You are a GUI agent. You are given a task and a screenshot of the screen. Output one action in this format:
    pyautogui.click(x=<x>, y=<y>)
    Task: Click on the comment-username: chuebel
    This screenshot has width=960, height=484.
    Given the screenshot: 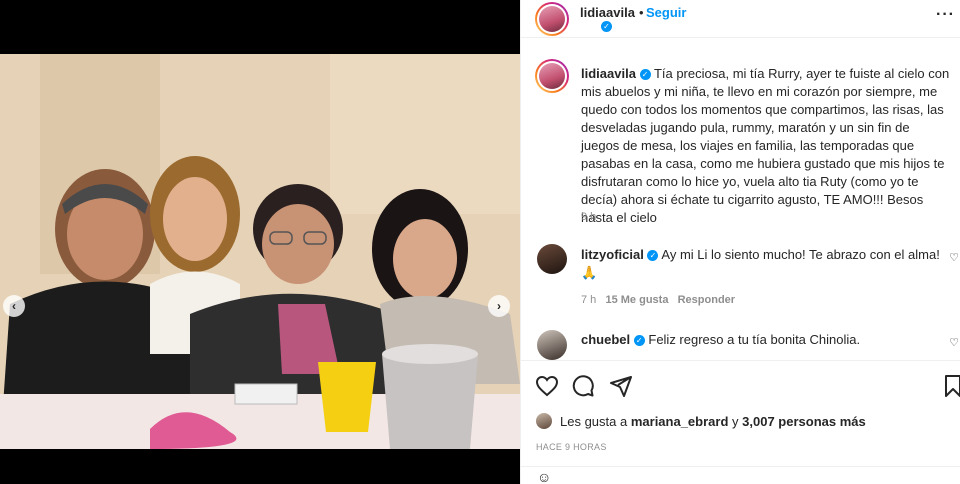 What is the action you would take?
    pyautogui.click(x=605, y=339)
    